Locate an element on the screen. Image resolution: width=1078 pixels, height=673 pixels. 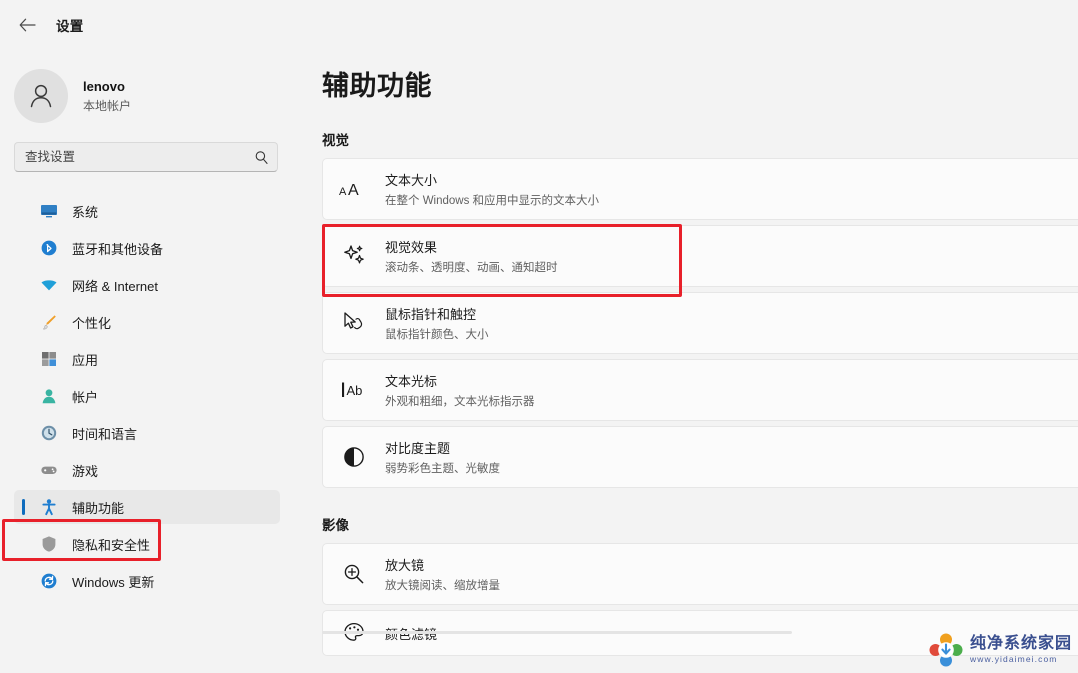
sidebar-item-label: 辅助功能 is located at coordinates (98, 508).